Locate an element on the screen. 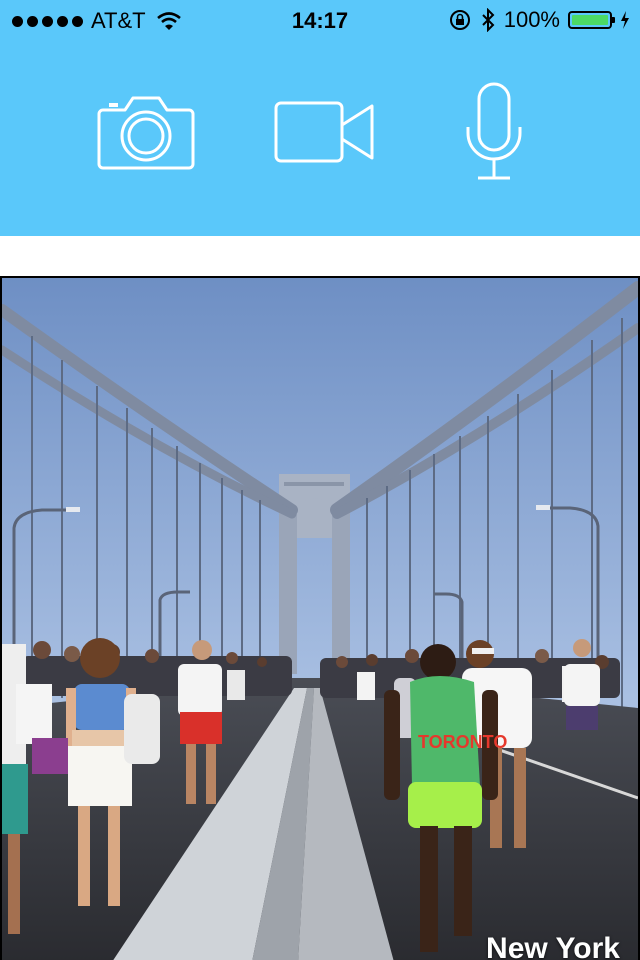  video-camera-icon is located at coordinates (324, 132).